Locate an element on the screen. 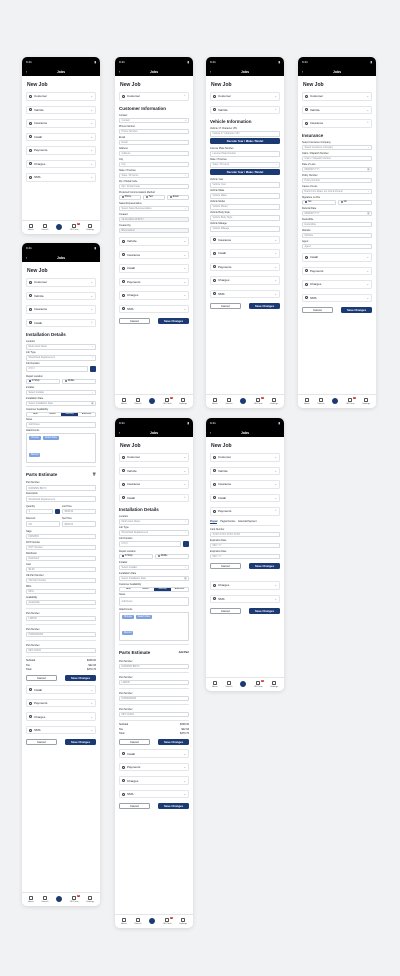 The image size is (400, 976). avail-morning: Morning is located at coordinates (69, 414).